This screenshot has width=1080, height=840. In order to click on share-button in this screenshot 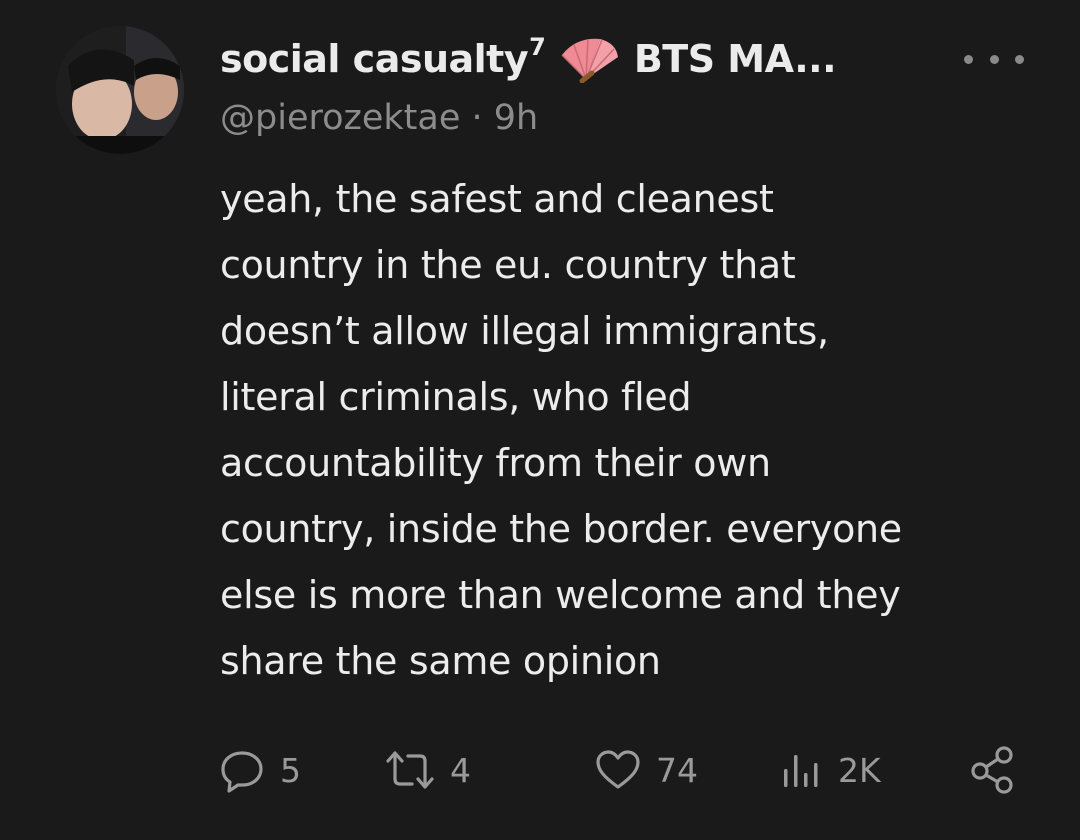, I will do `click(994, 770)`.